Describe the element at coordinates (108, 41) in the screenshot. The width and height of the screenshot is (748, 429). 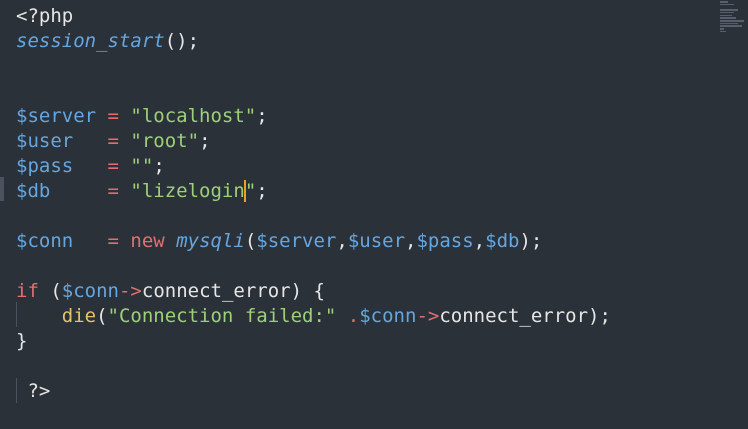
I see `code-line-2: session_start();` at that location.